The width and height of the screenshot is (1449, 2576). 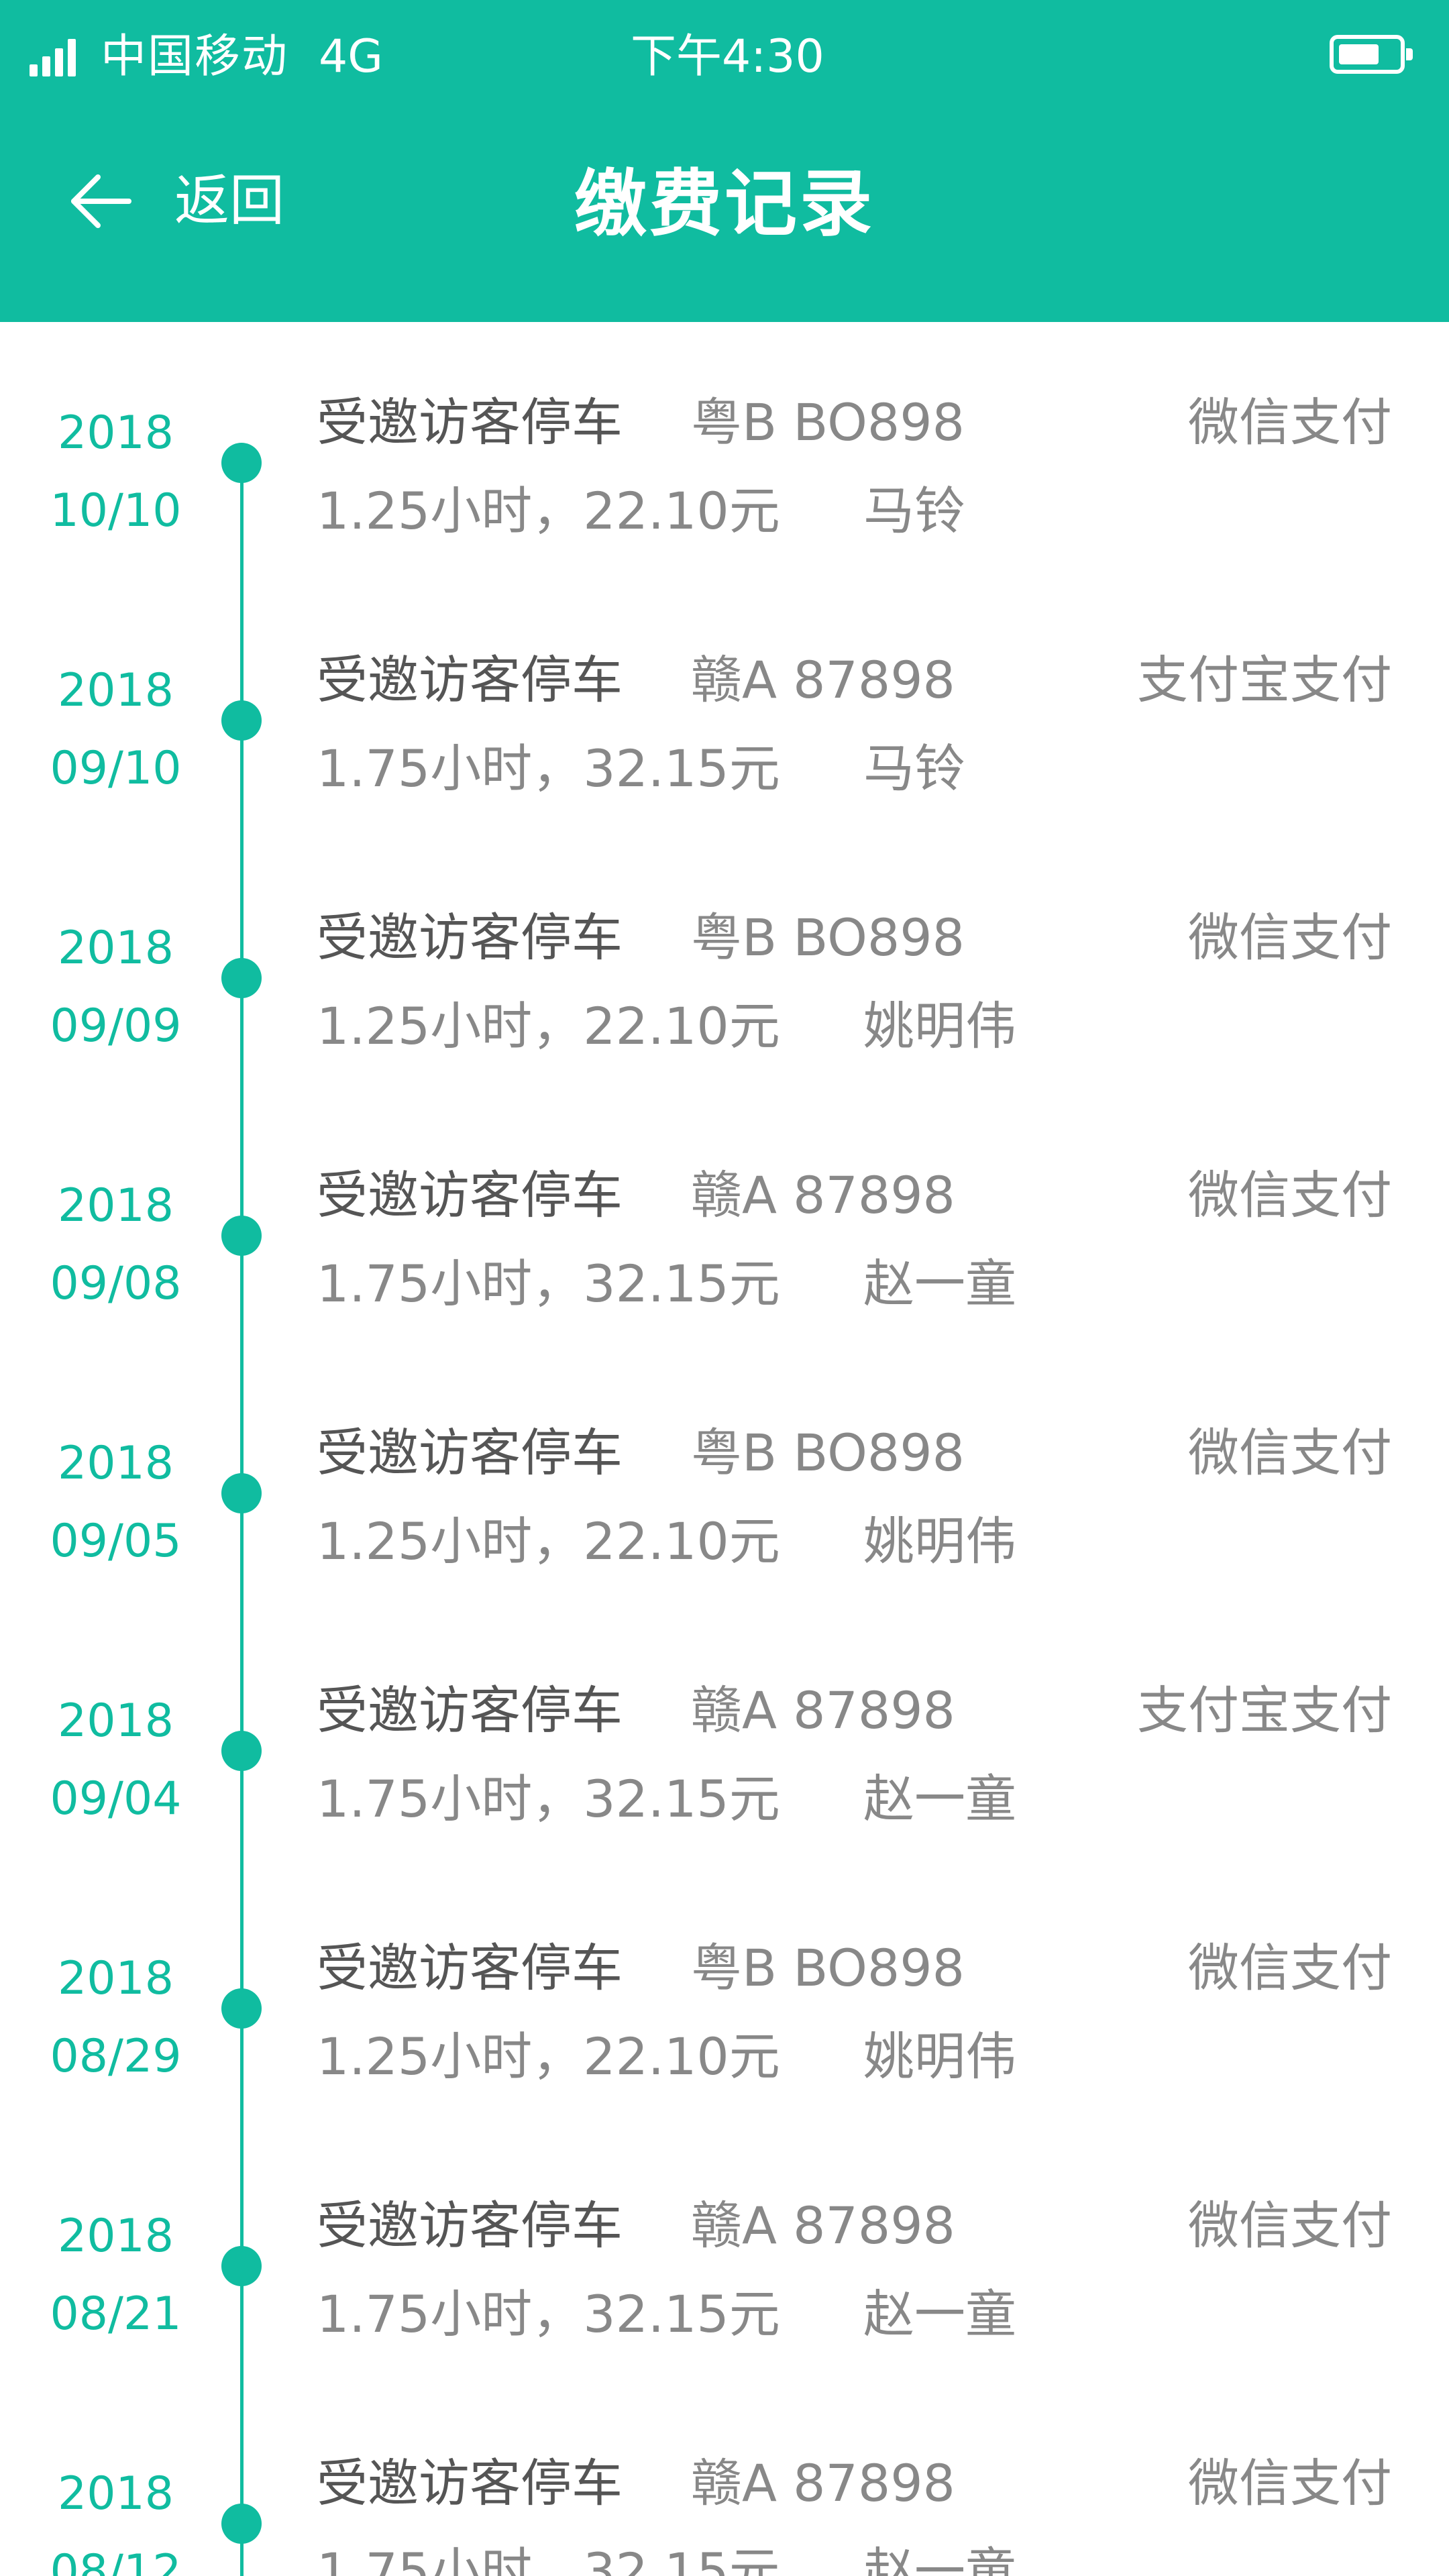 What do you see at coordinates (116, 1026) in the screenshot?
I see `record-month-day: 09/09` at bounding box center [116, 1026].